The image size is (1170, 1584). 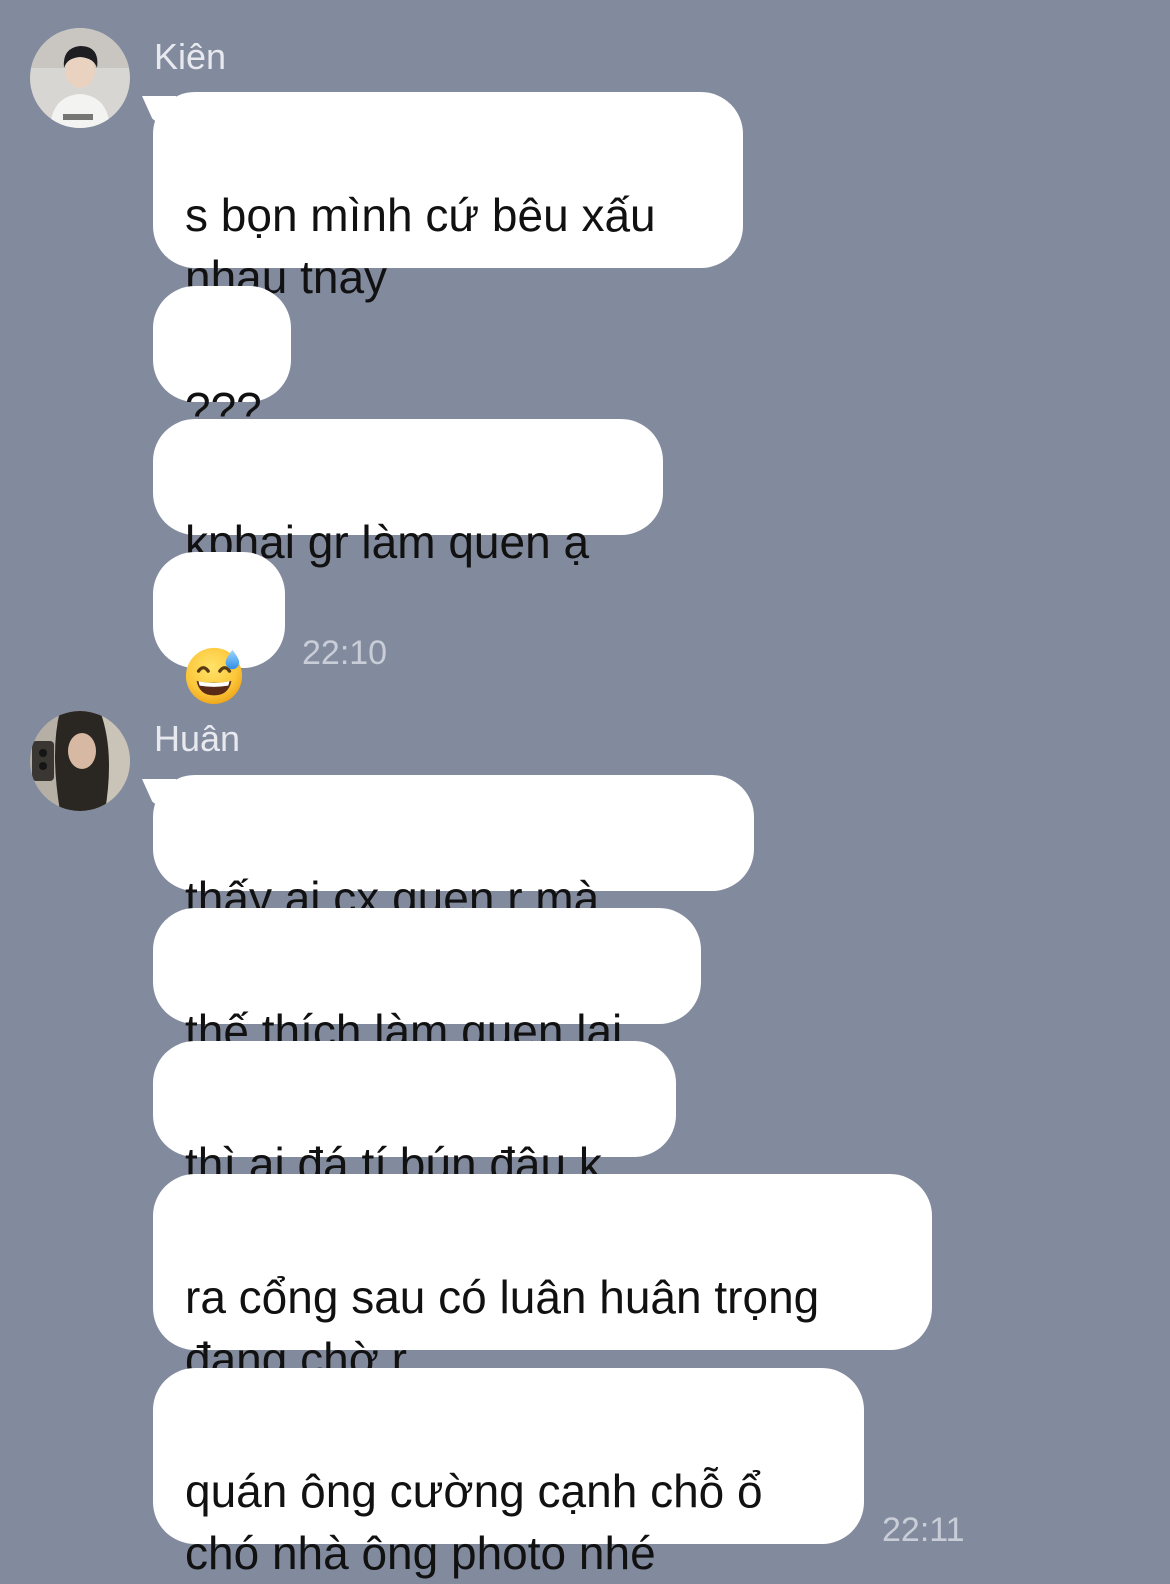 What do you see at coordinates (197, 738) in the screenshot?
I see `sender-name-huan: Huân` at bounding box center [197, 738].